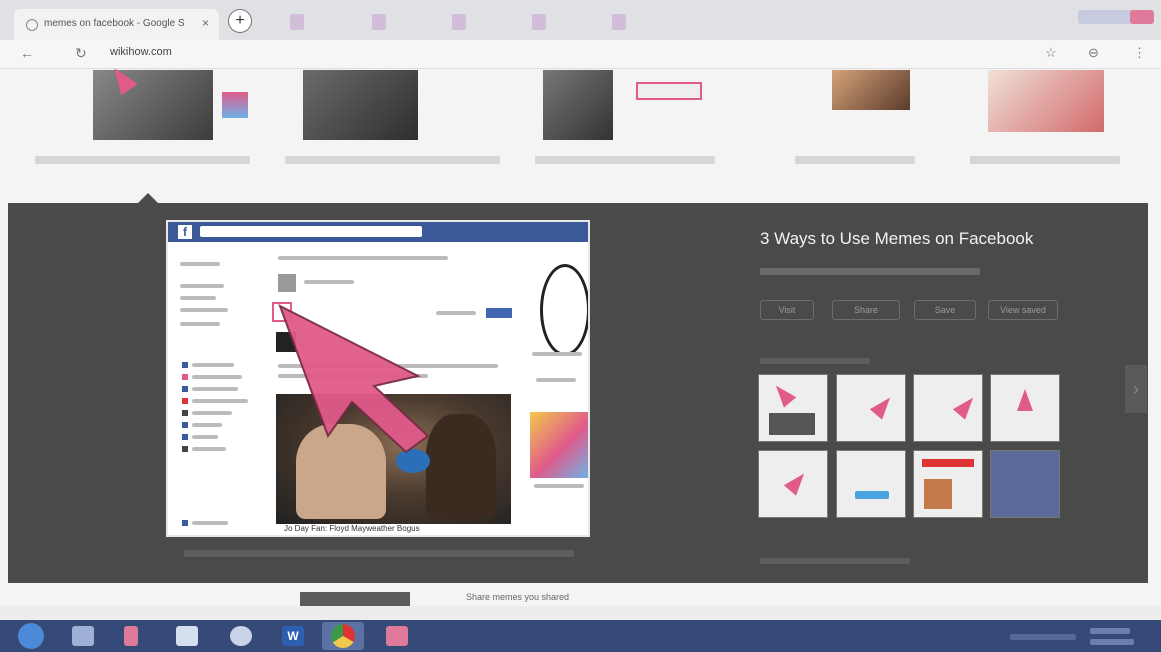  Describe the element at coordinates (240, 21) in the screenshot. I see `new-tab-button: +` at that location.